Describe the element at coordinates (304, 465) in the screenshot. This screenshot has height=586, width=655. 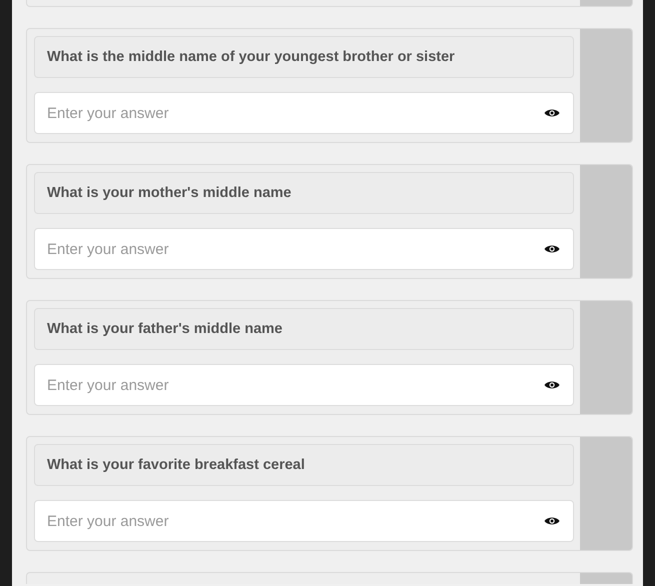
I see `question-label: What is your favorite breakfast cereal` at that location.